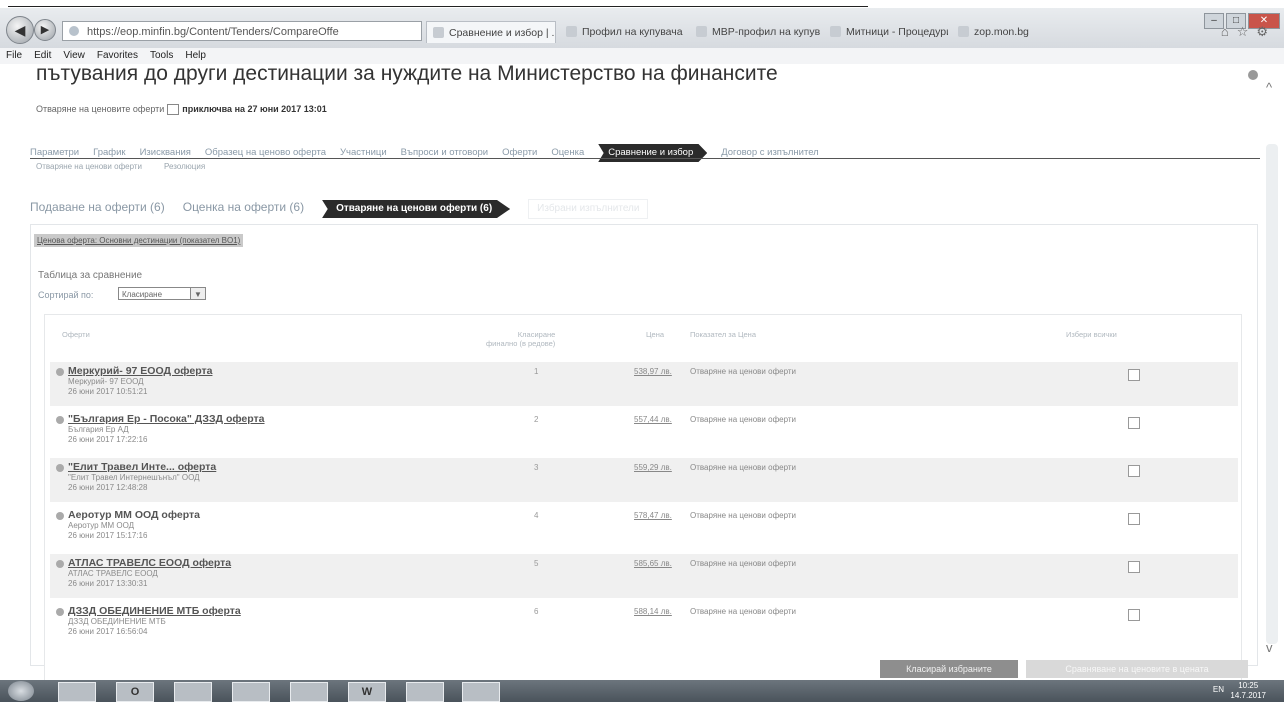 This screenshot has height=702, width=1284. What do you see at coordinates (140, 371) in the screenshot?
I see `offer-name: Меркурий- 97 ЕООД оферта` at bounding box center [140, 371].